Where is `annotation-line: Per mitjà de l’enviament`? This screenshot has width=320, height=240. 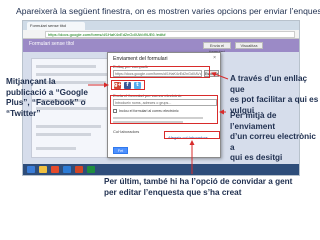 annotation-line: Per mitjà de l’enviament is located at coordinates (253, 121).